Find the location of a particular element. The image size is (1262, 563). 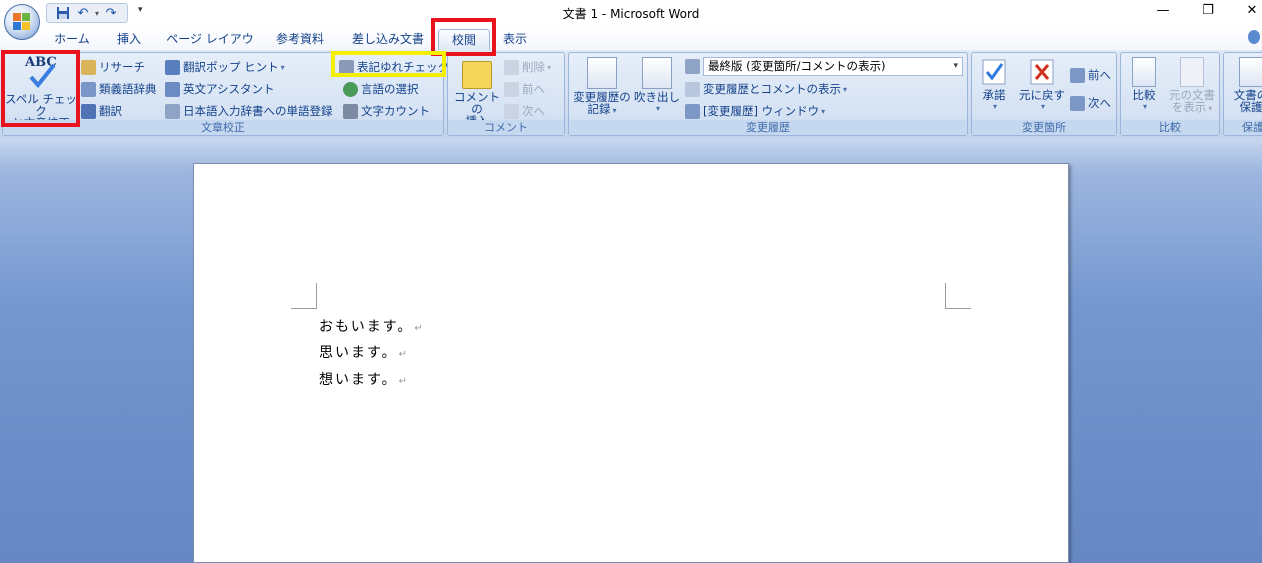

compare-icon is located at coordinates (1144, 72).